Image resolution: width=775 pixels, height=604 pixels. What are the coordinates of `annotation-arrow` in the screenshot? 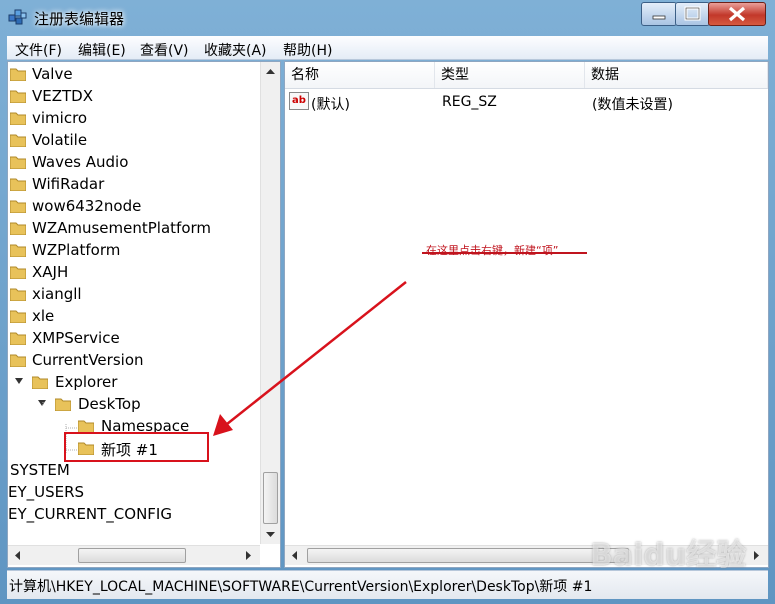 It's located at (310, 358).